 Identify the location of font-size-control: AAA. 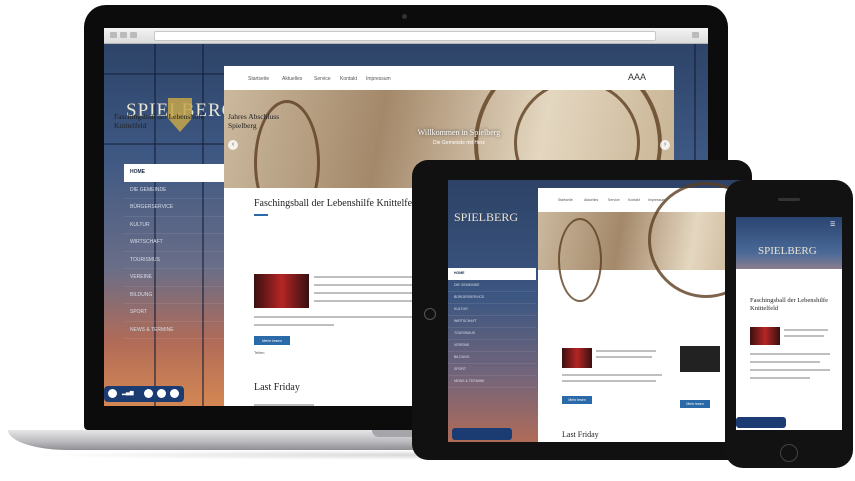
(637, 77).